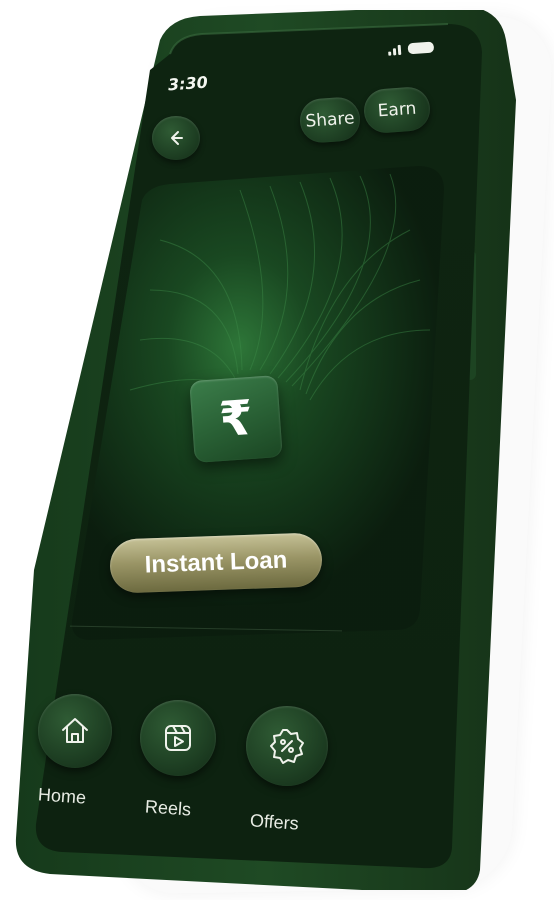  What do you see at coordinates (420, 48) in the screenshot?
I see `battery-icon` at bounding box center [420, 48].